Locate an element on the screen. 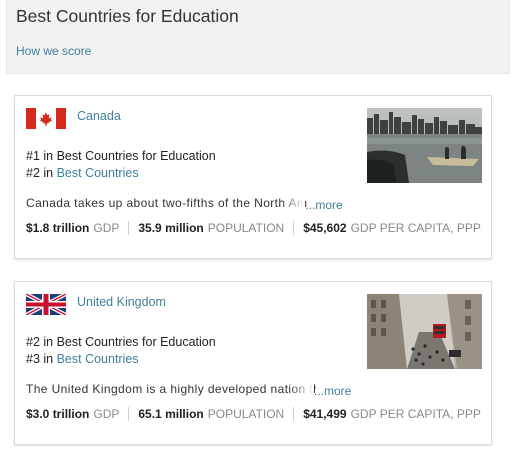 The height and width of the screenshot is (460, 516). united-kingdom-flag-icon is located at coordinates (46, 304).